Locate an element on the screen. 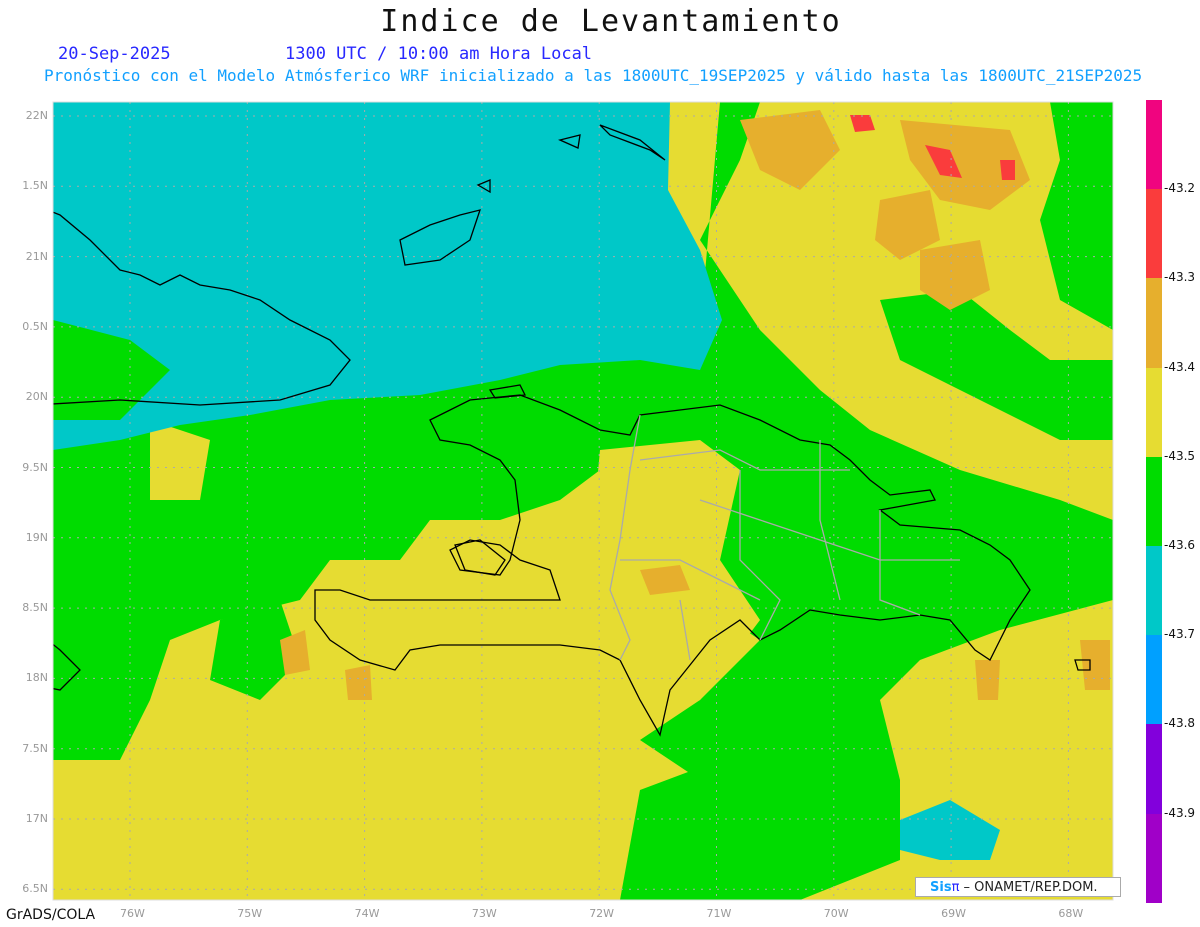  lat-label: 0.5N is located at coordinates (35, 326).